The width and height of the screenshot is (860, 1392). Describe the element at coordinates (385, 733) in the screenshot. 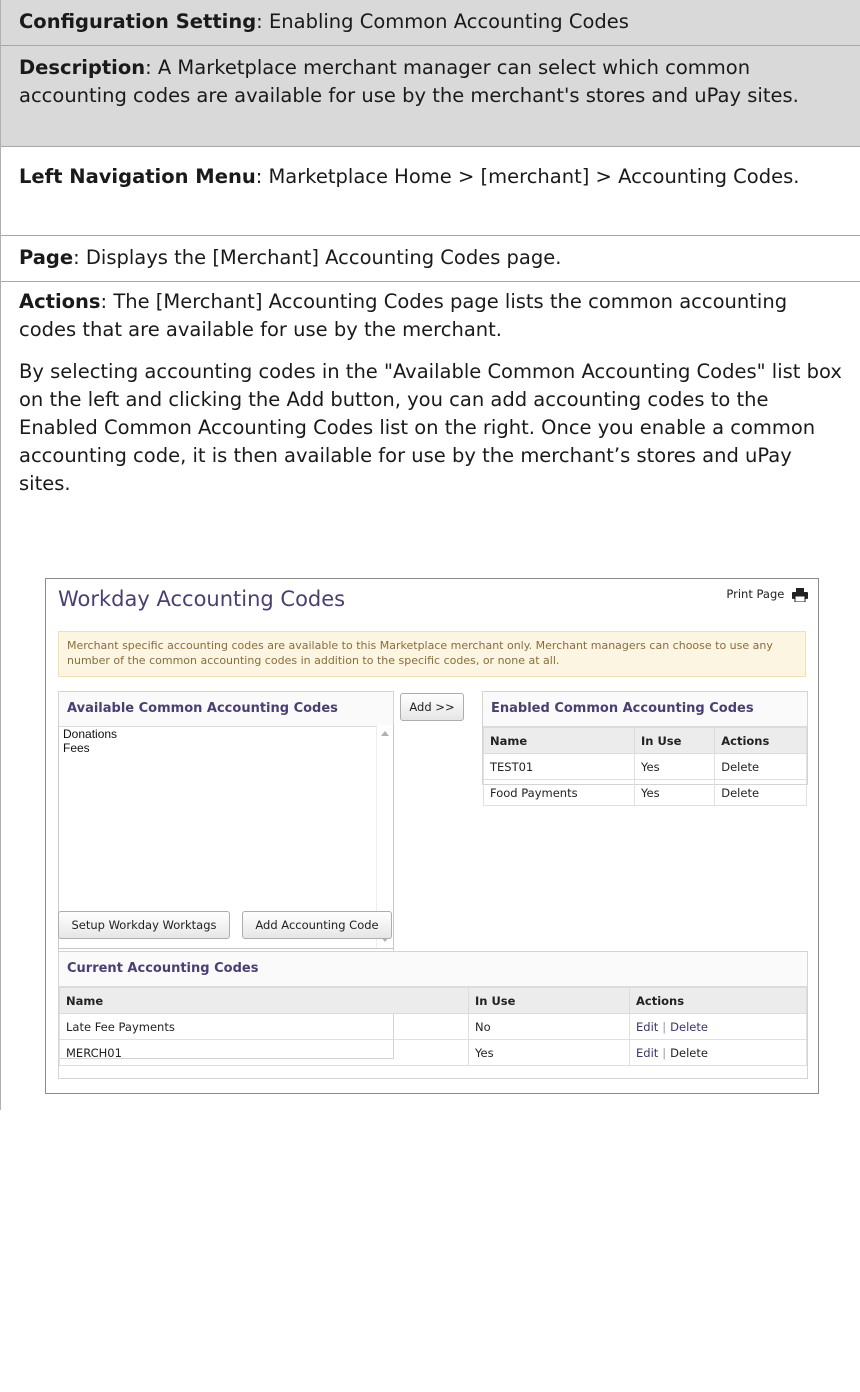

I see `scroll-up-icon` at that location.